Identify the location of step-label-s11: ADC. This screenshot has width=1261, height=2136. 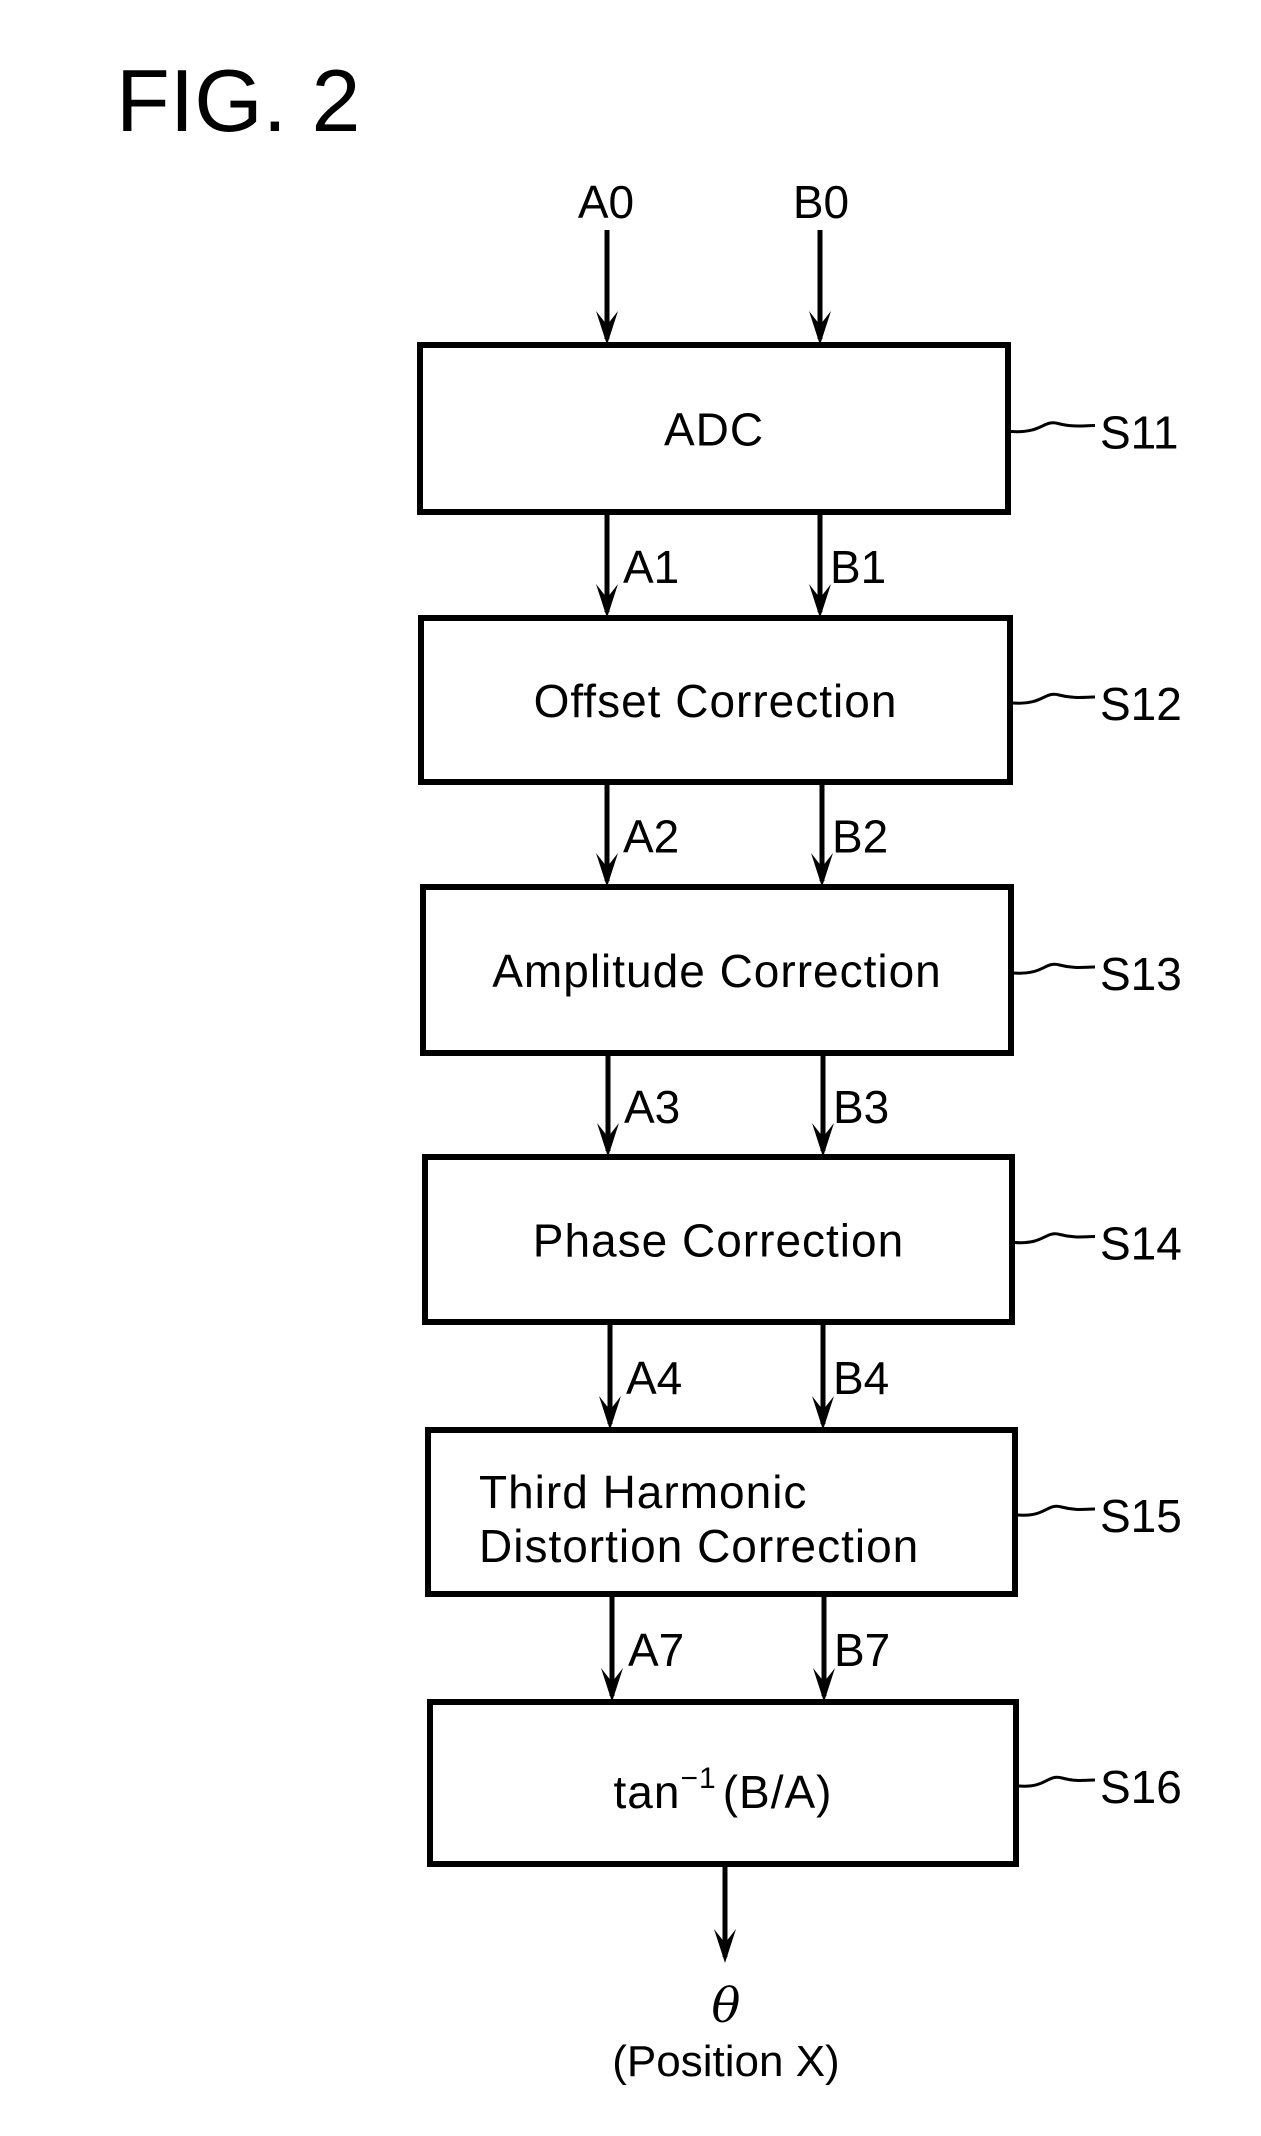
(714, 430).